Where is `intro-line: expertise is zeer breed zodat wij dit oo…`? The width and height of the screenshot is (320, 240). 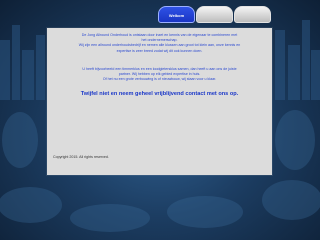 intro-line: expertise is zeer breed zodat wij dit oo… is located at coordinates (159, 50).